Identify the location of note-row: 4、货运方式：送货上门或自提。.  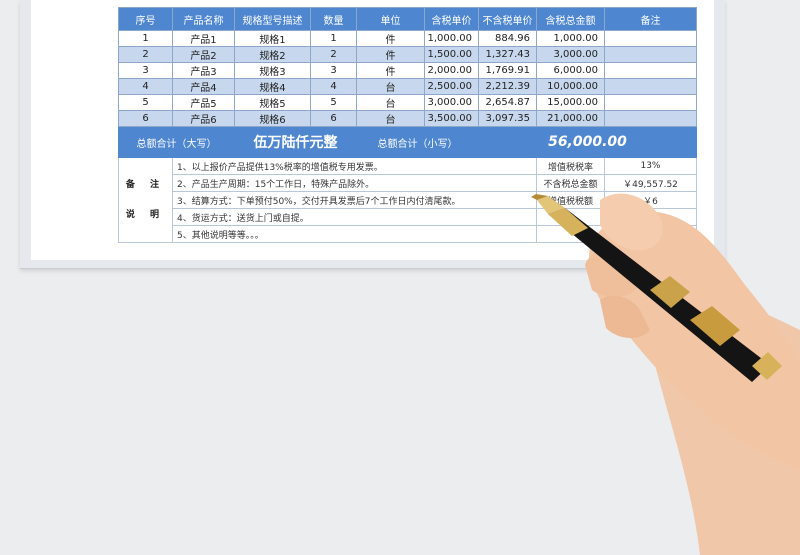
(408, 217).